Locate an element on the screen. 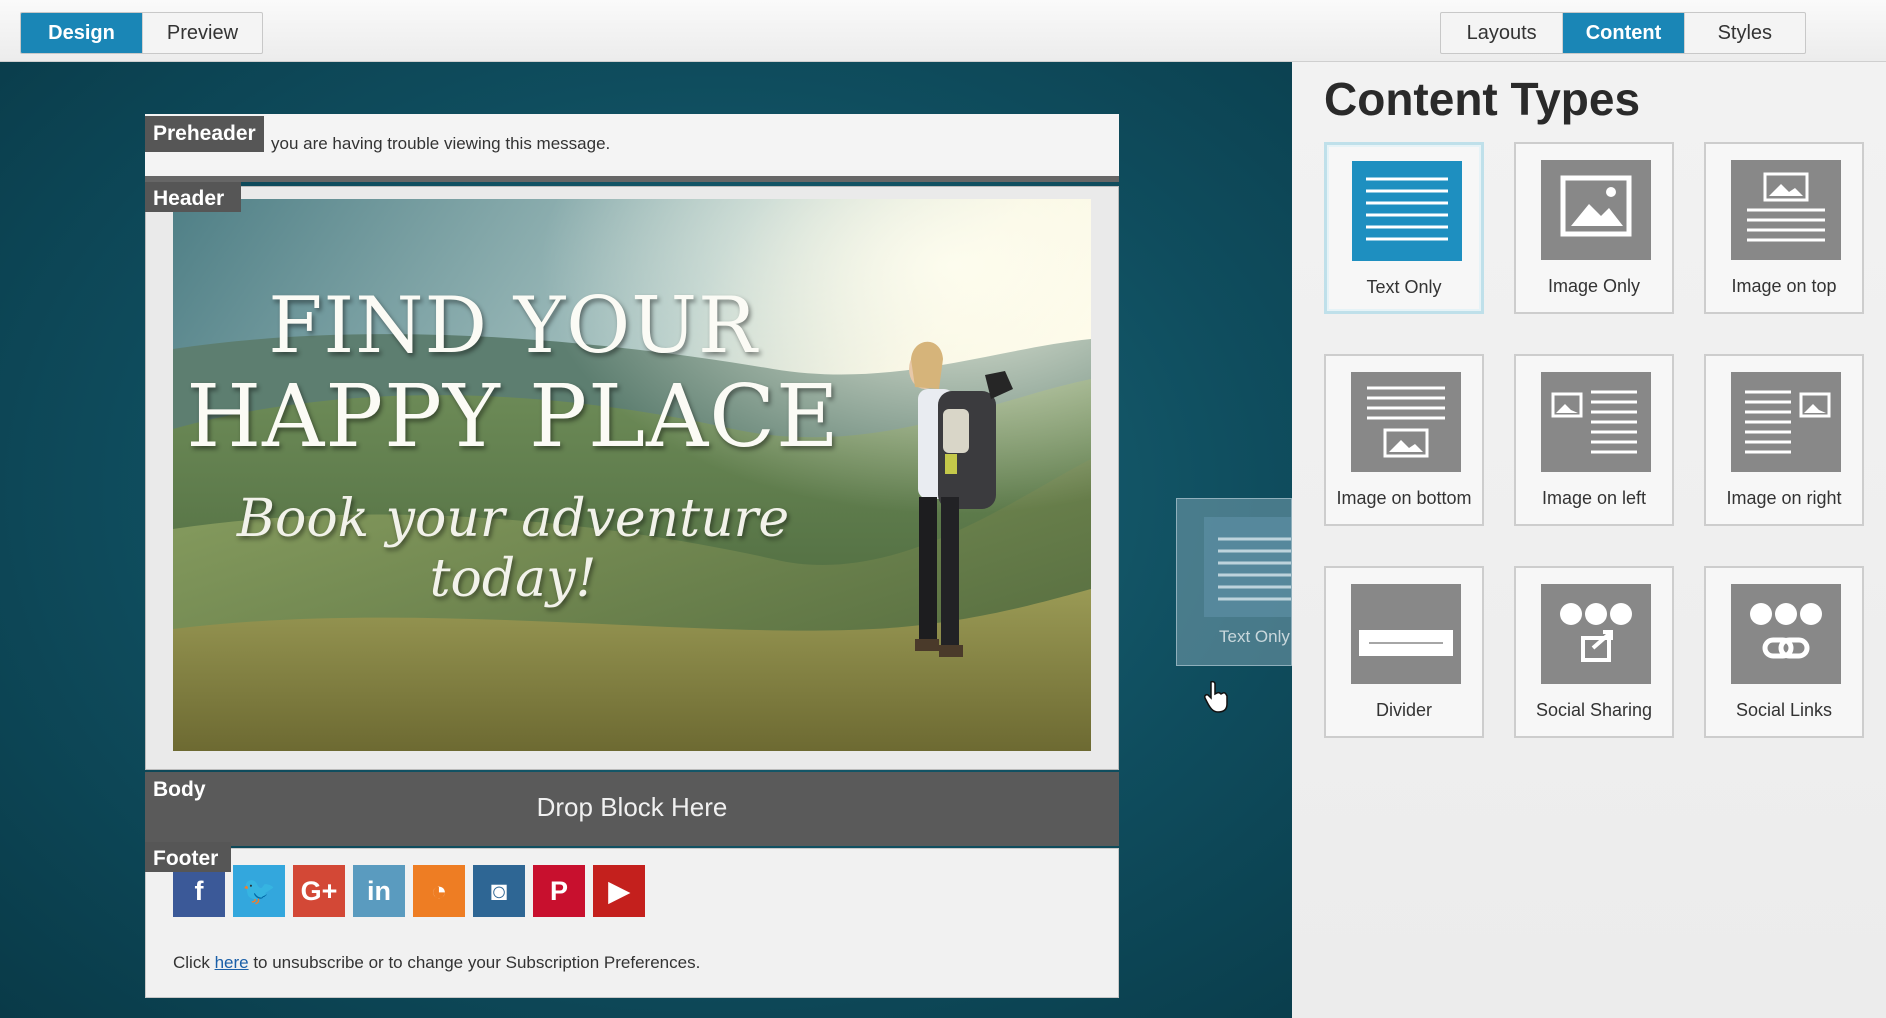 The height and width of the screenshot is (1018, 1886). preview-tab: Preview is located at coordinates (202, 33).